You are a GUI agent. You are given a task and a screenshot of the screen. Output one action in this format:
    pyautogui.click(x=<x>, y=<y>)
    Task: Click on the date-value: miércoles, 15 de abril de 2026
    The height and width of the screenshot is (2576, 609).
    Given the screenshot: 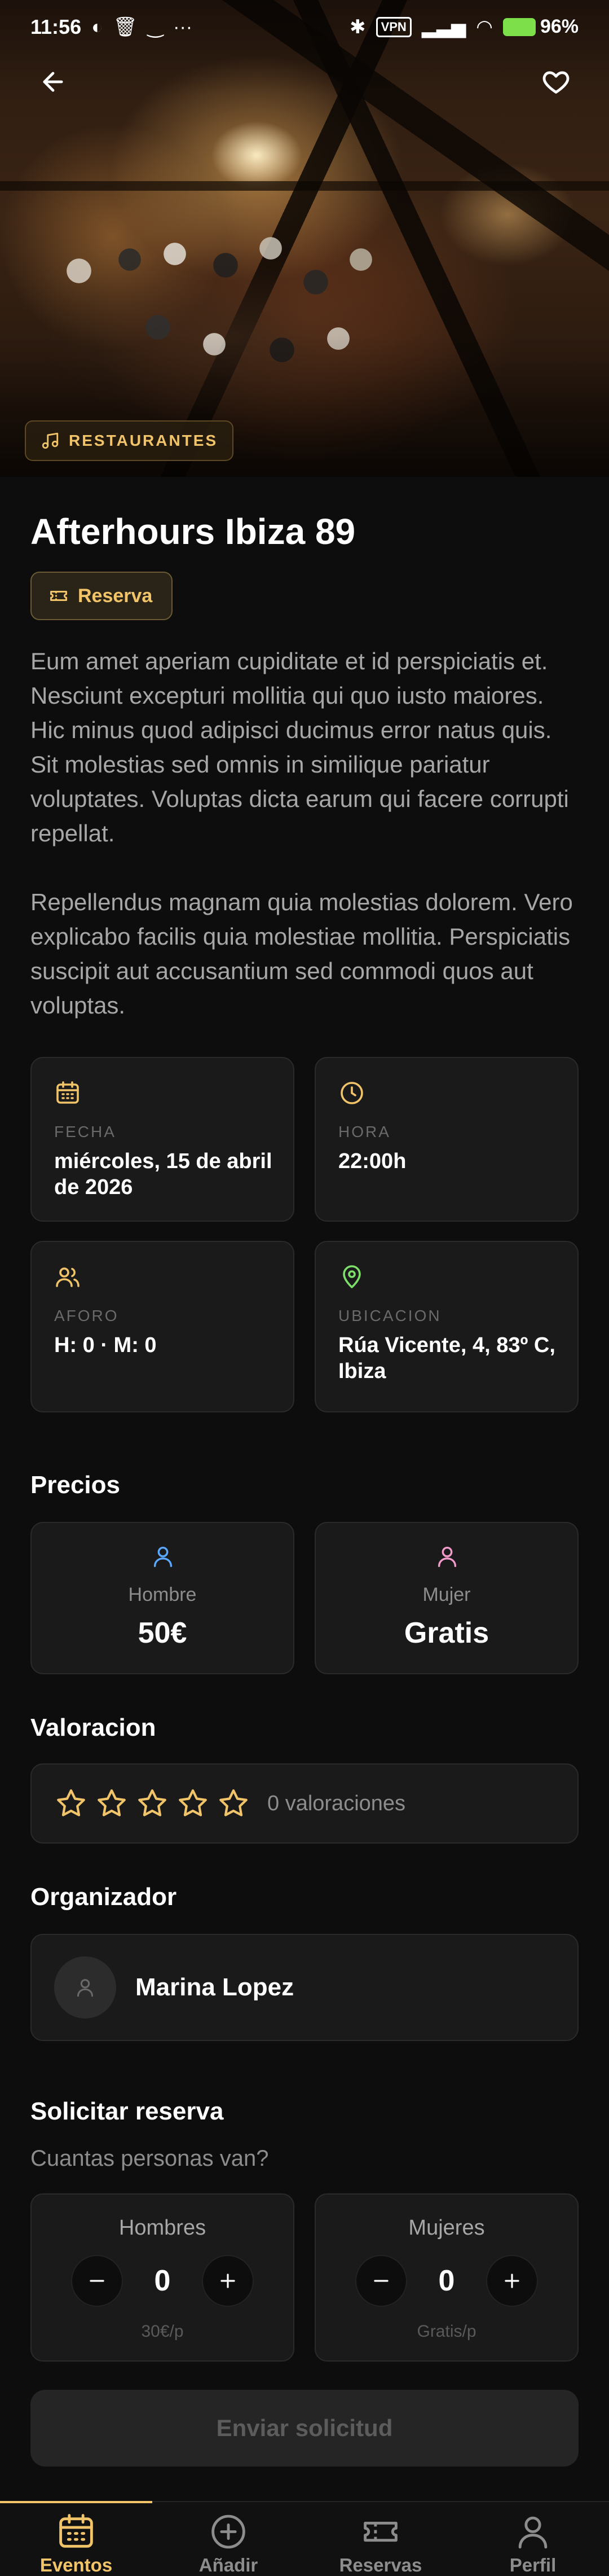 What is the action you would take?
    pyautogui.click(x=163, y=1174)
    